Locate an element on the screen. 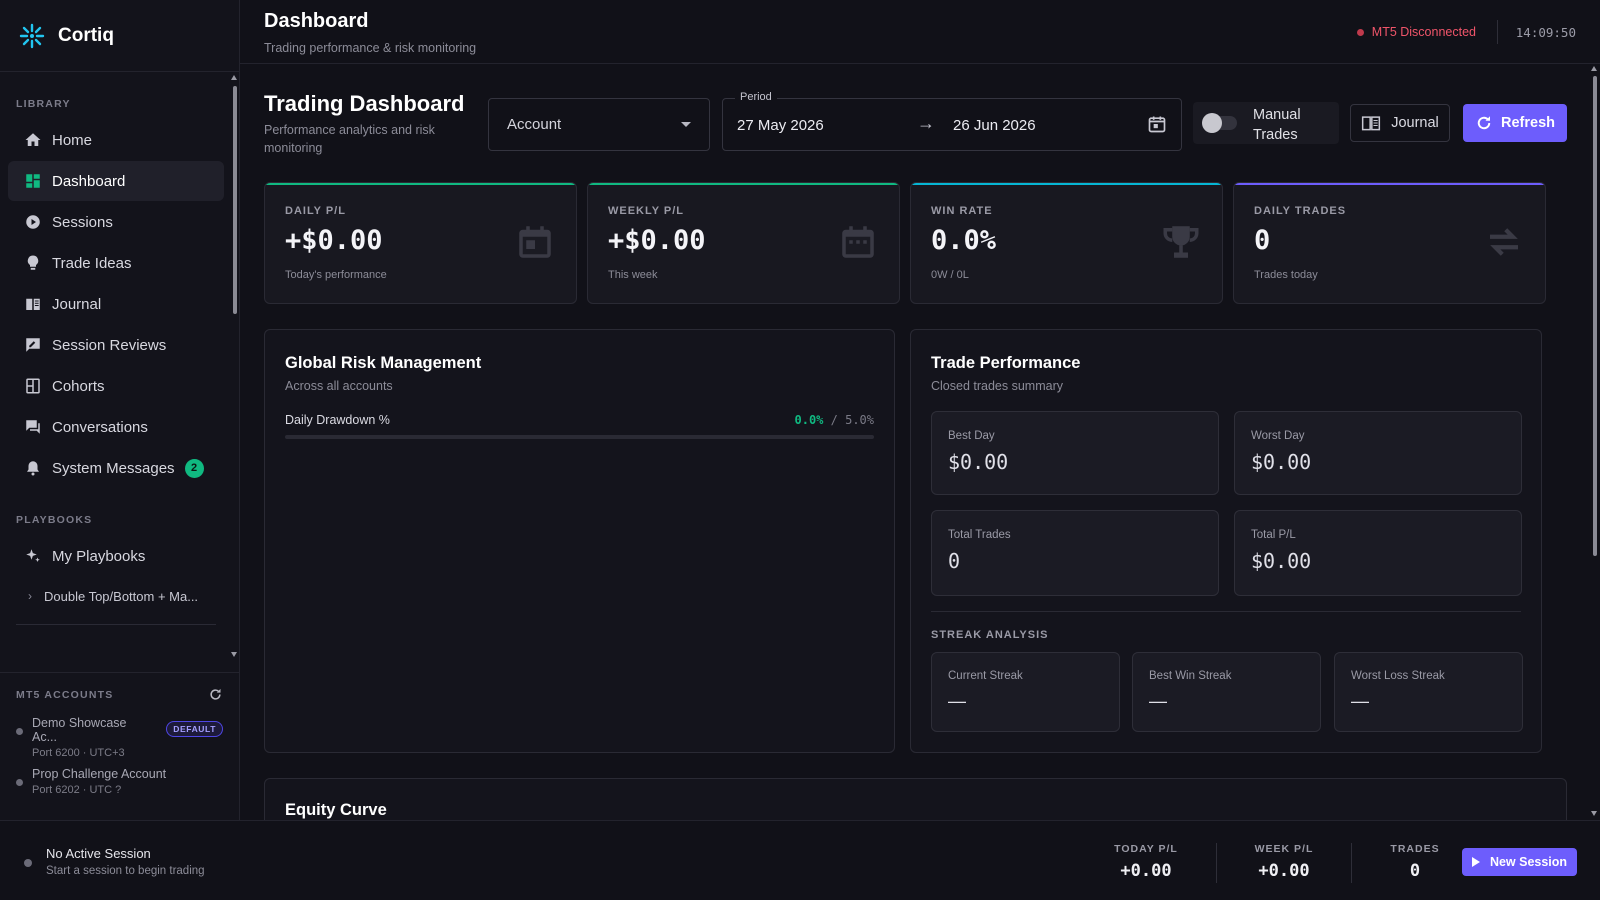  sidebar-item-cohorts: Cohorts is located at coordinates (116, 386).